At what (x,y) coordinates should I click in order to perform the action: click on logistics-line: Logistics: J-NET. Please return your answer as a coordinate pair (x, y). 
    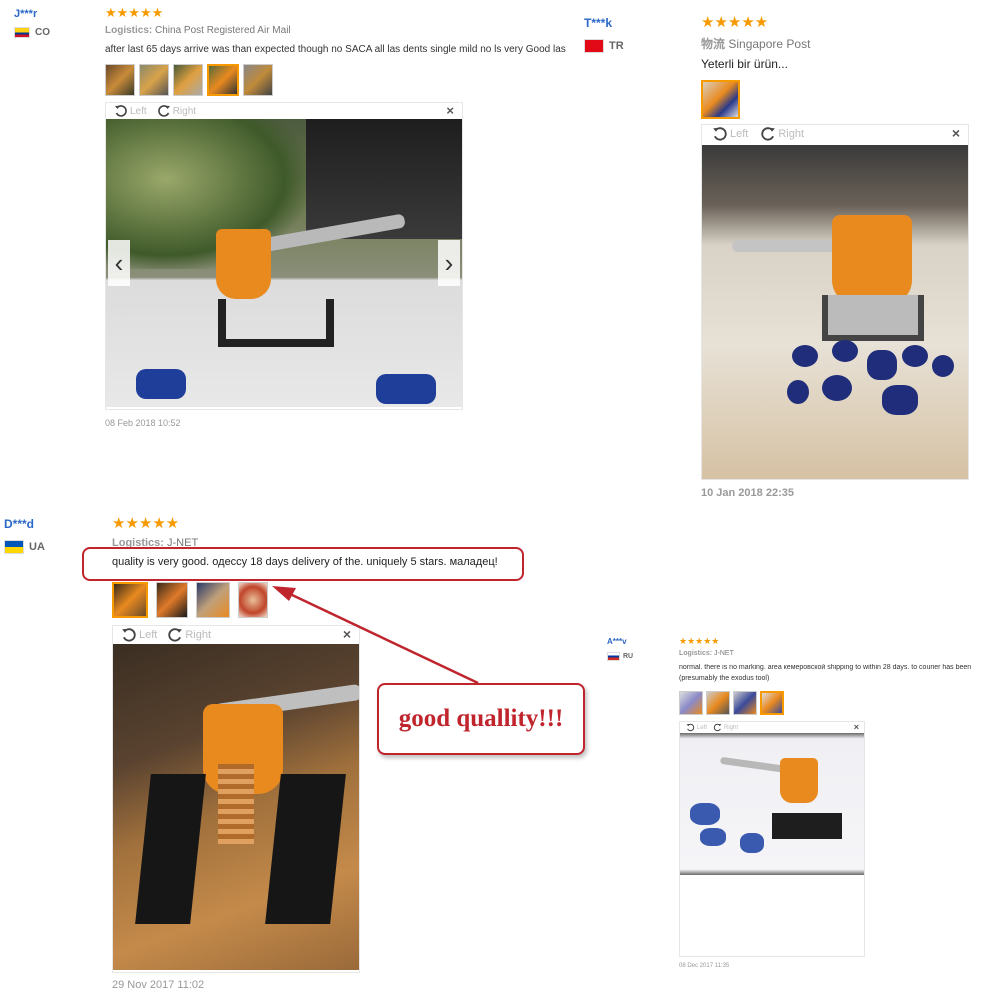
    Looking at the image, I should click on (706, 653).